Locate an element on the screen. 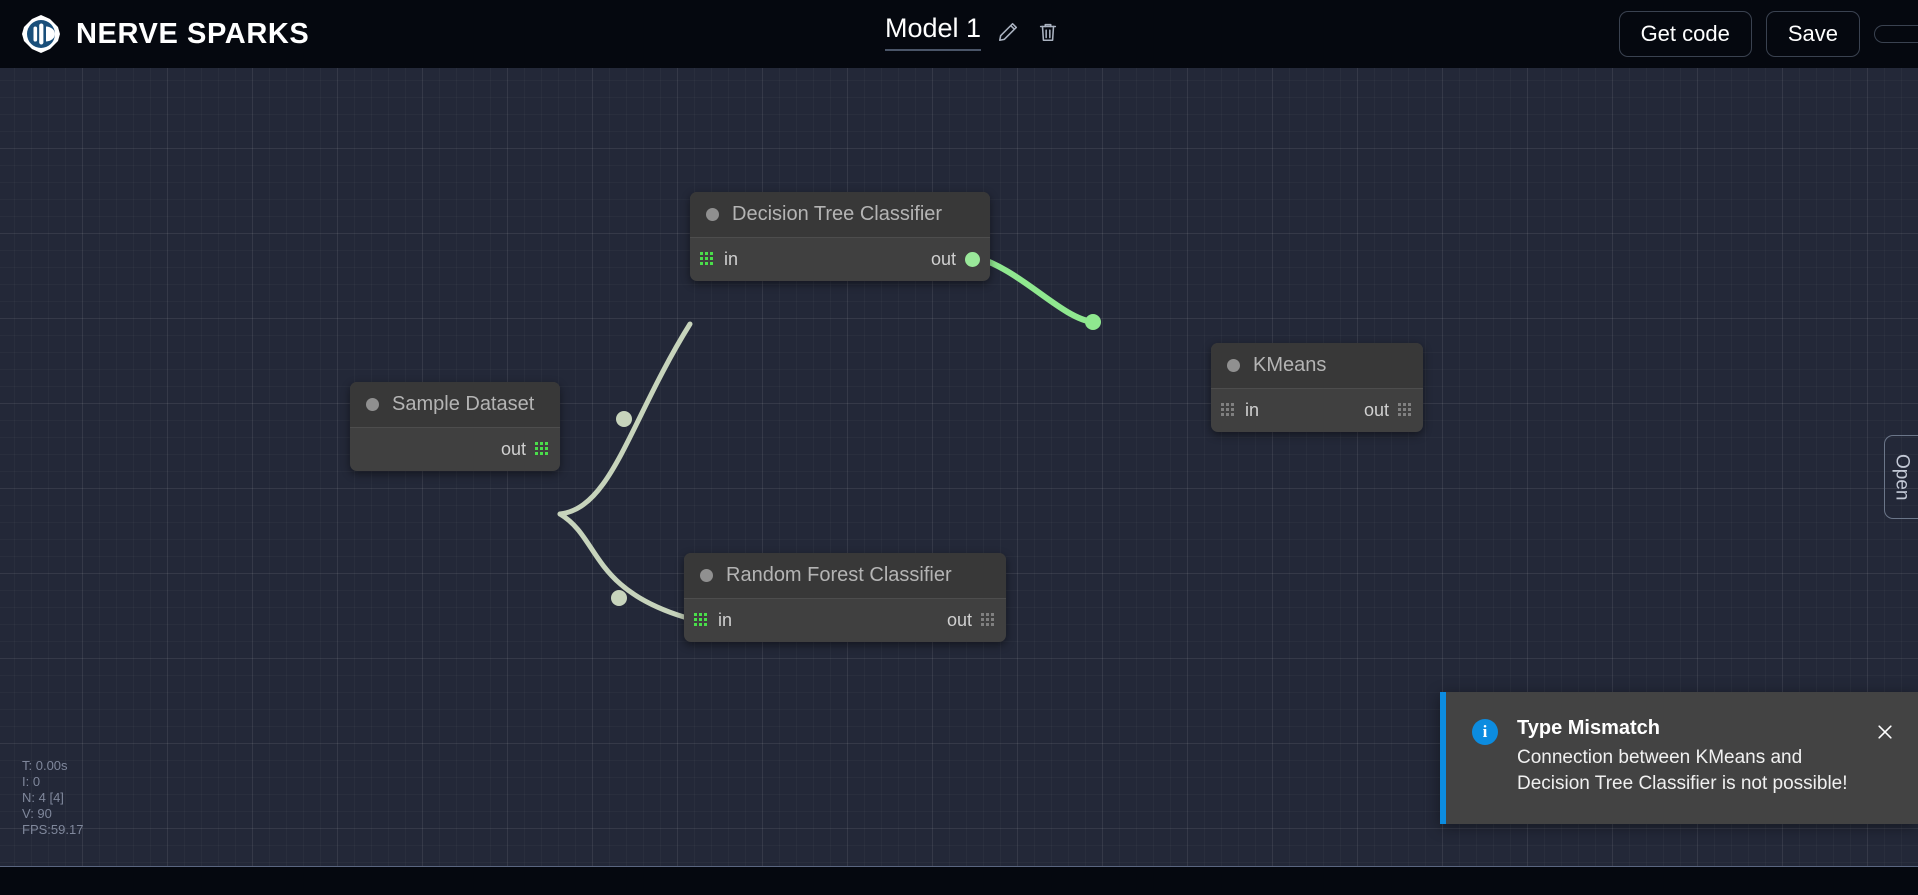 The image size is (1918, 895). node-title: Decision Tree Classifier is located at coordinates (837, 214).